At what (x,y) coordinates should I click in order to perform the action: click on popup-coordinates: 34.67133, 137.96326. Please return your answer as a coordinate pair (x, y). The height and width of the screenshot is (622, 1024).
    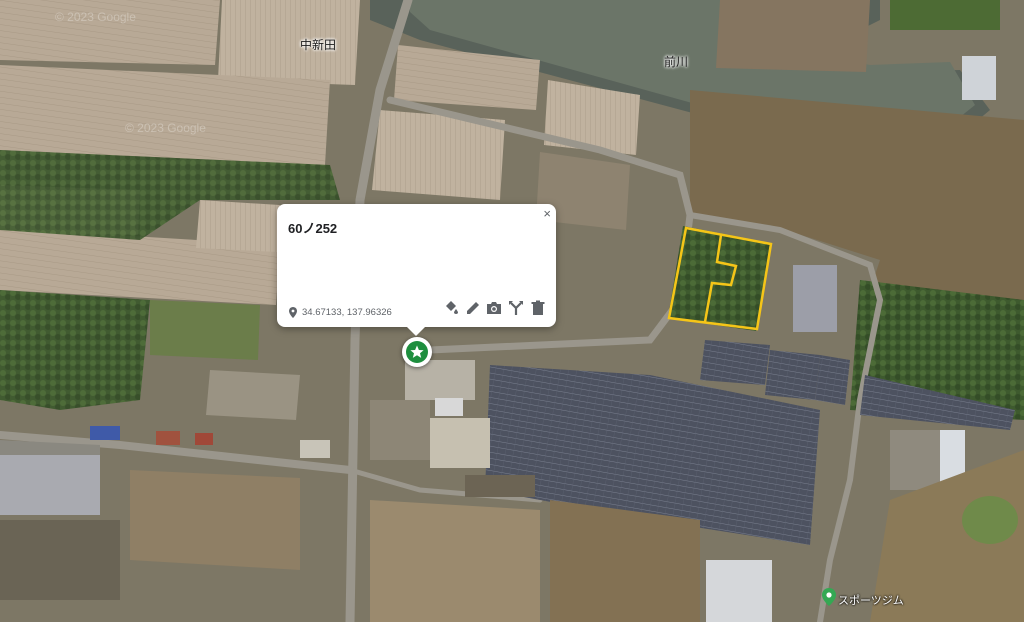
    Looking at the image, I should click on (347, 312).